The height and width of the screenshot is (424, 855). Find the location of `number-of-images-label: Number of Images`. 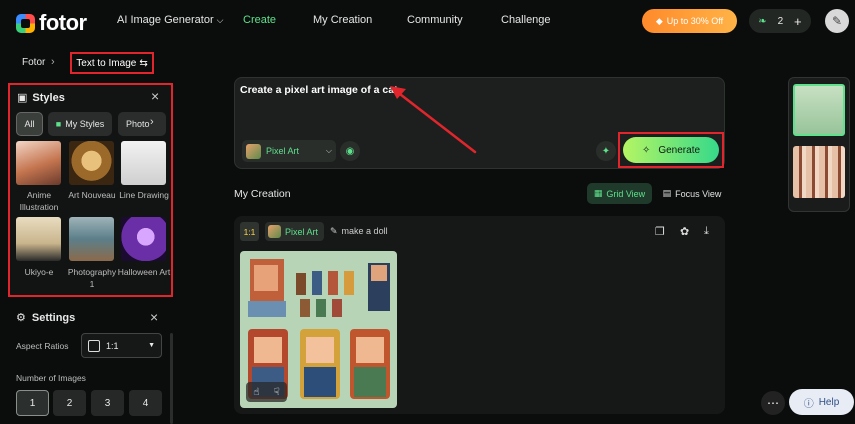

number-of-images-label: Number of Images is located at coordinates (51, 378).